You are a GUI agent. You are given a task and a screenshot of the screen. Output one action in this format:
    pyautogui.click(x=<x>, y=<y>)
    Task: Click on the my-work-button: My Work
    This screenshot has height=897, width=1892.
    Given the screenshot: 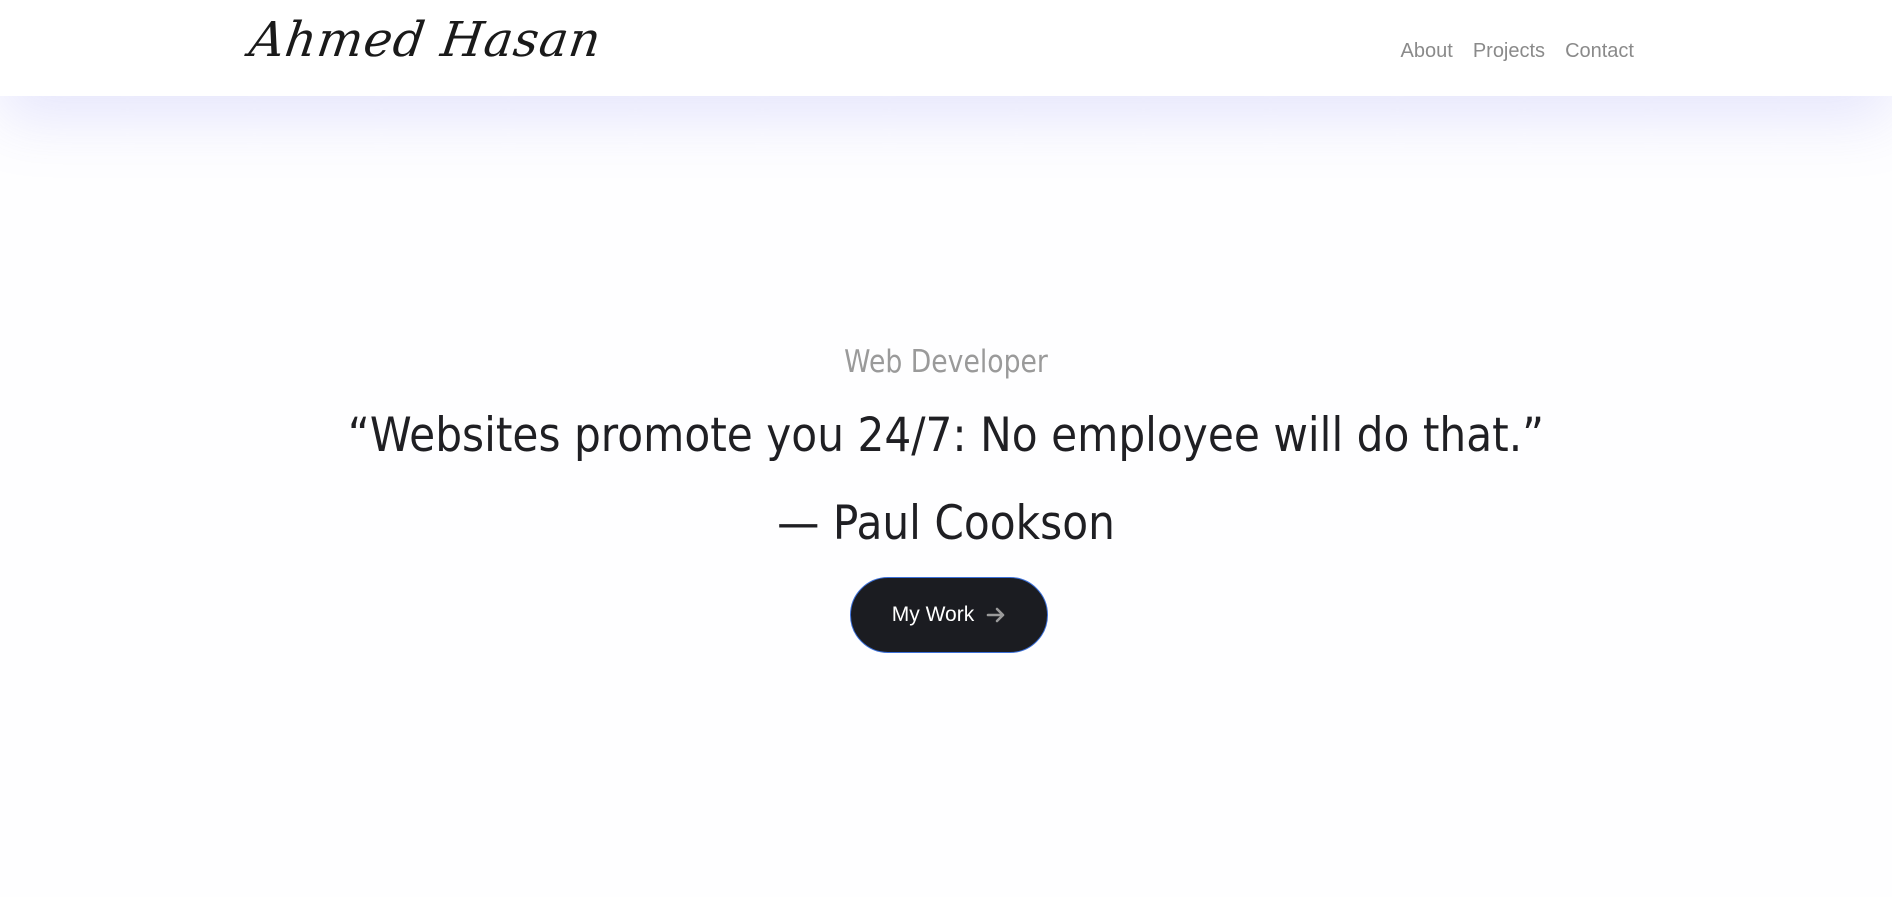 What is the action you would take?
    pyautogui.click(x=949, y=615)
    